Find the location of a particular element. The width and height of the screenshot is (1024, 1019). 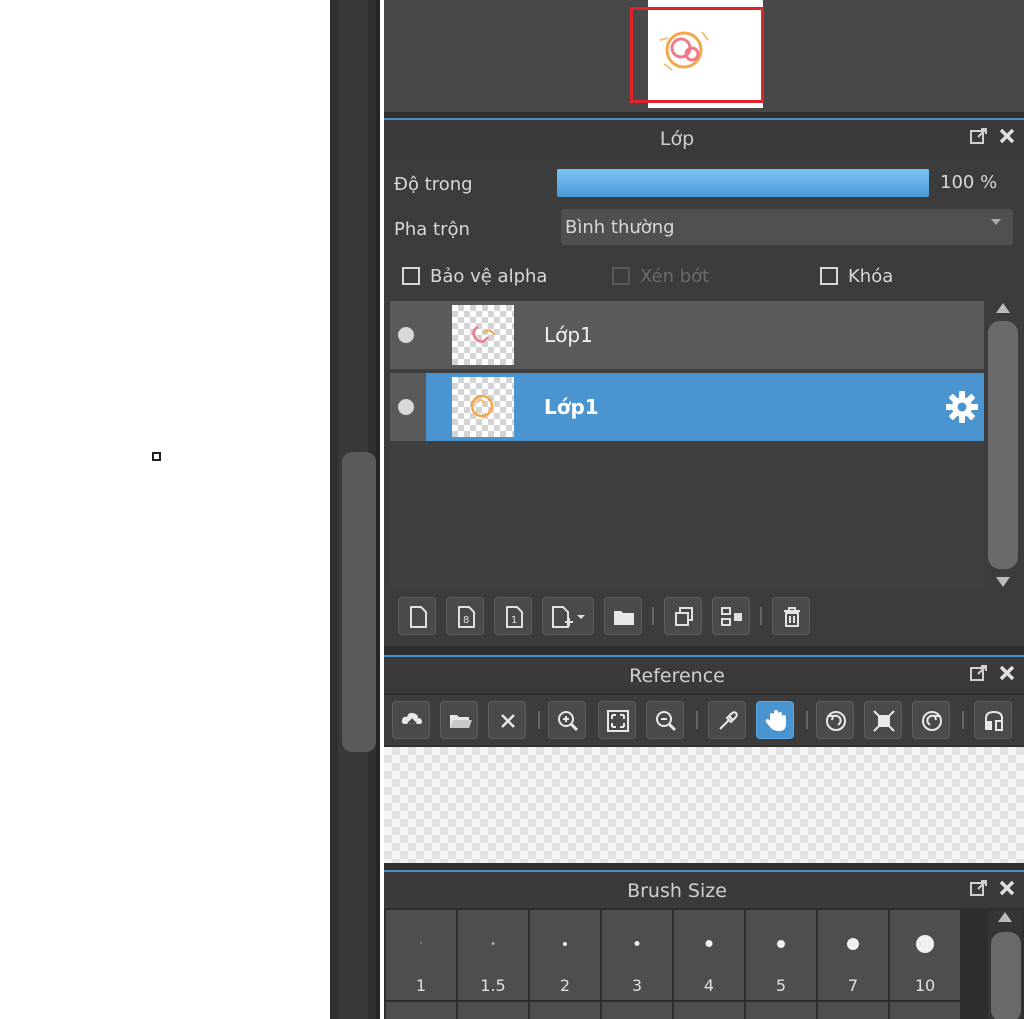

lock-label: Khóa is located at coordinates (871, 276).